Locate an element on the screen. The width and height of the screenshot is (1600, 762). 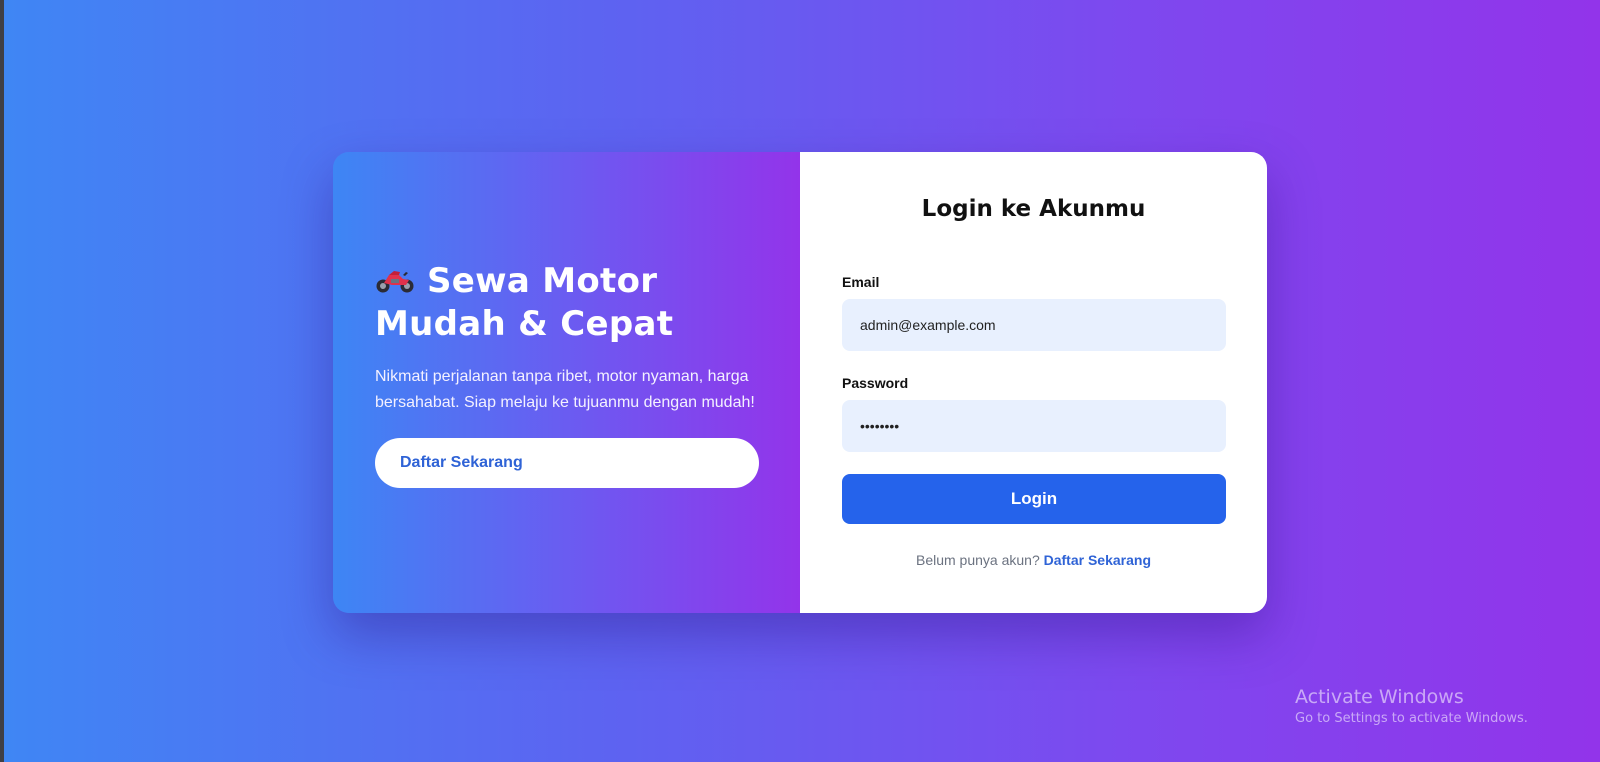
hero-title: Sewa Motor Mudah & Cepat is located at coordinates (524, 302).